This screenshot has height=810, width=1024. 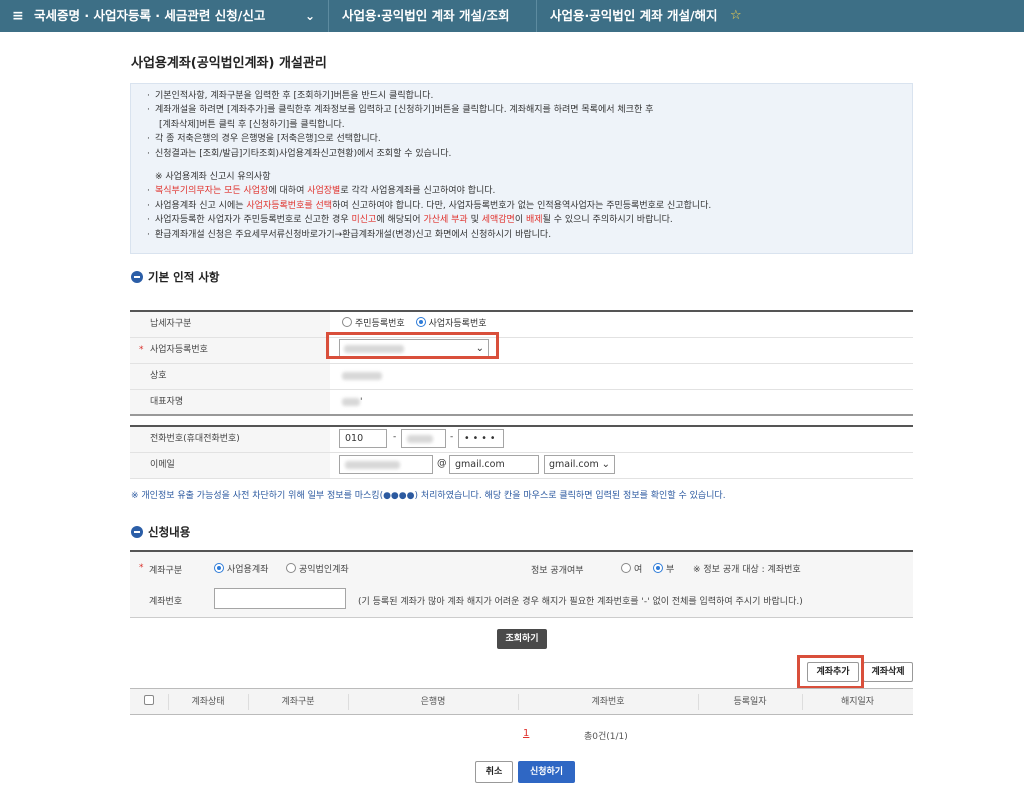 I want to click on bizno-label: * 사업자등록번호, so click(x=230, y=350).